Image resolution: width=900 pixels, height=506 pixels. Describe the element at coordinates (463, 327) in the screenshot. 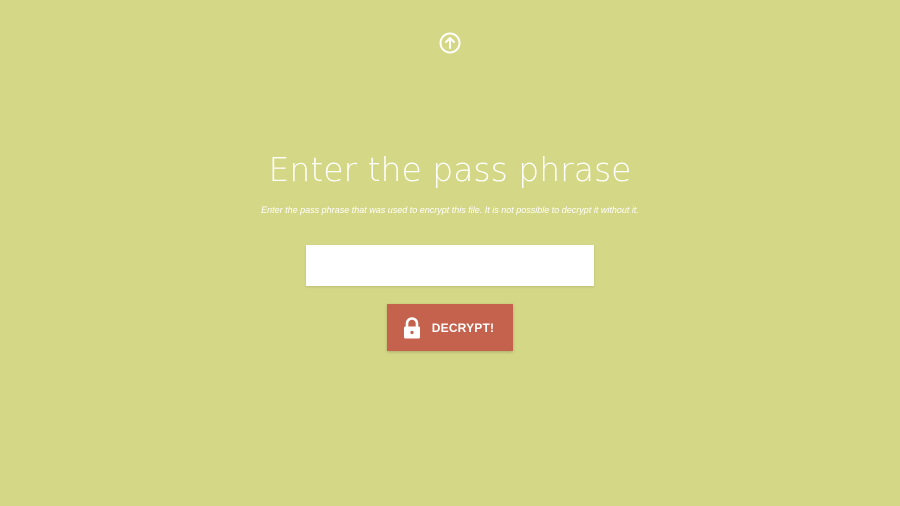

I see `decrypt-button-label: DECRYPT!` at that location.